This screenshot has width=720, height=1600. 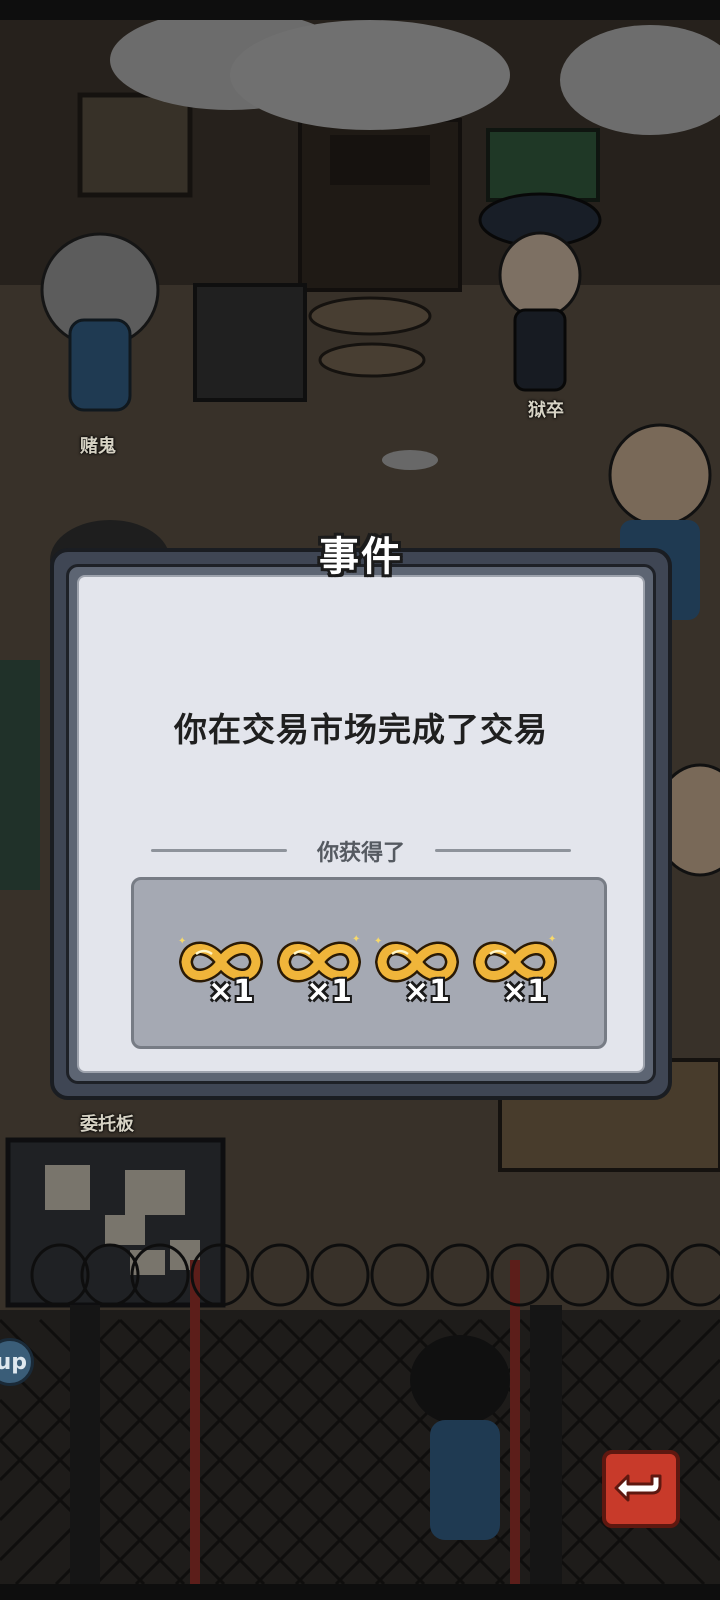 I want to click on reward-items: ✦ ×1 ✦ ×1 ✦ ×1 ✦ ×1, so click(x=372, y=977).